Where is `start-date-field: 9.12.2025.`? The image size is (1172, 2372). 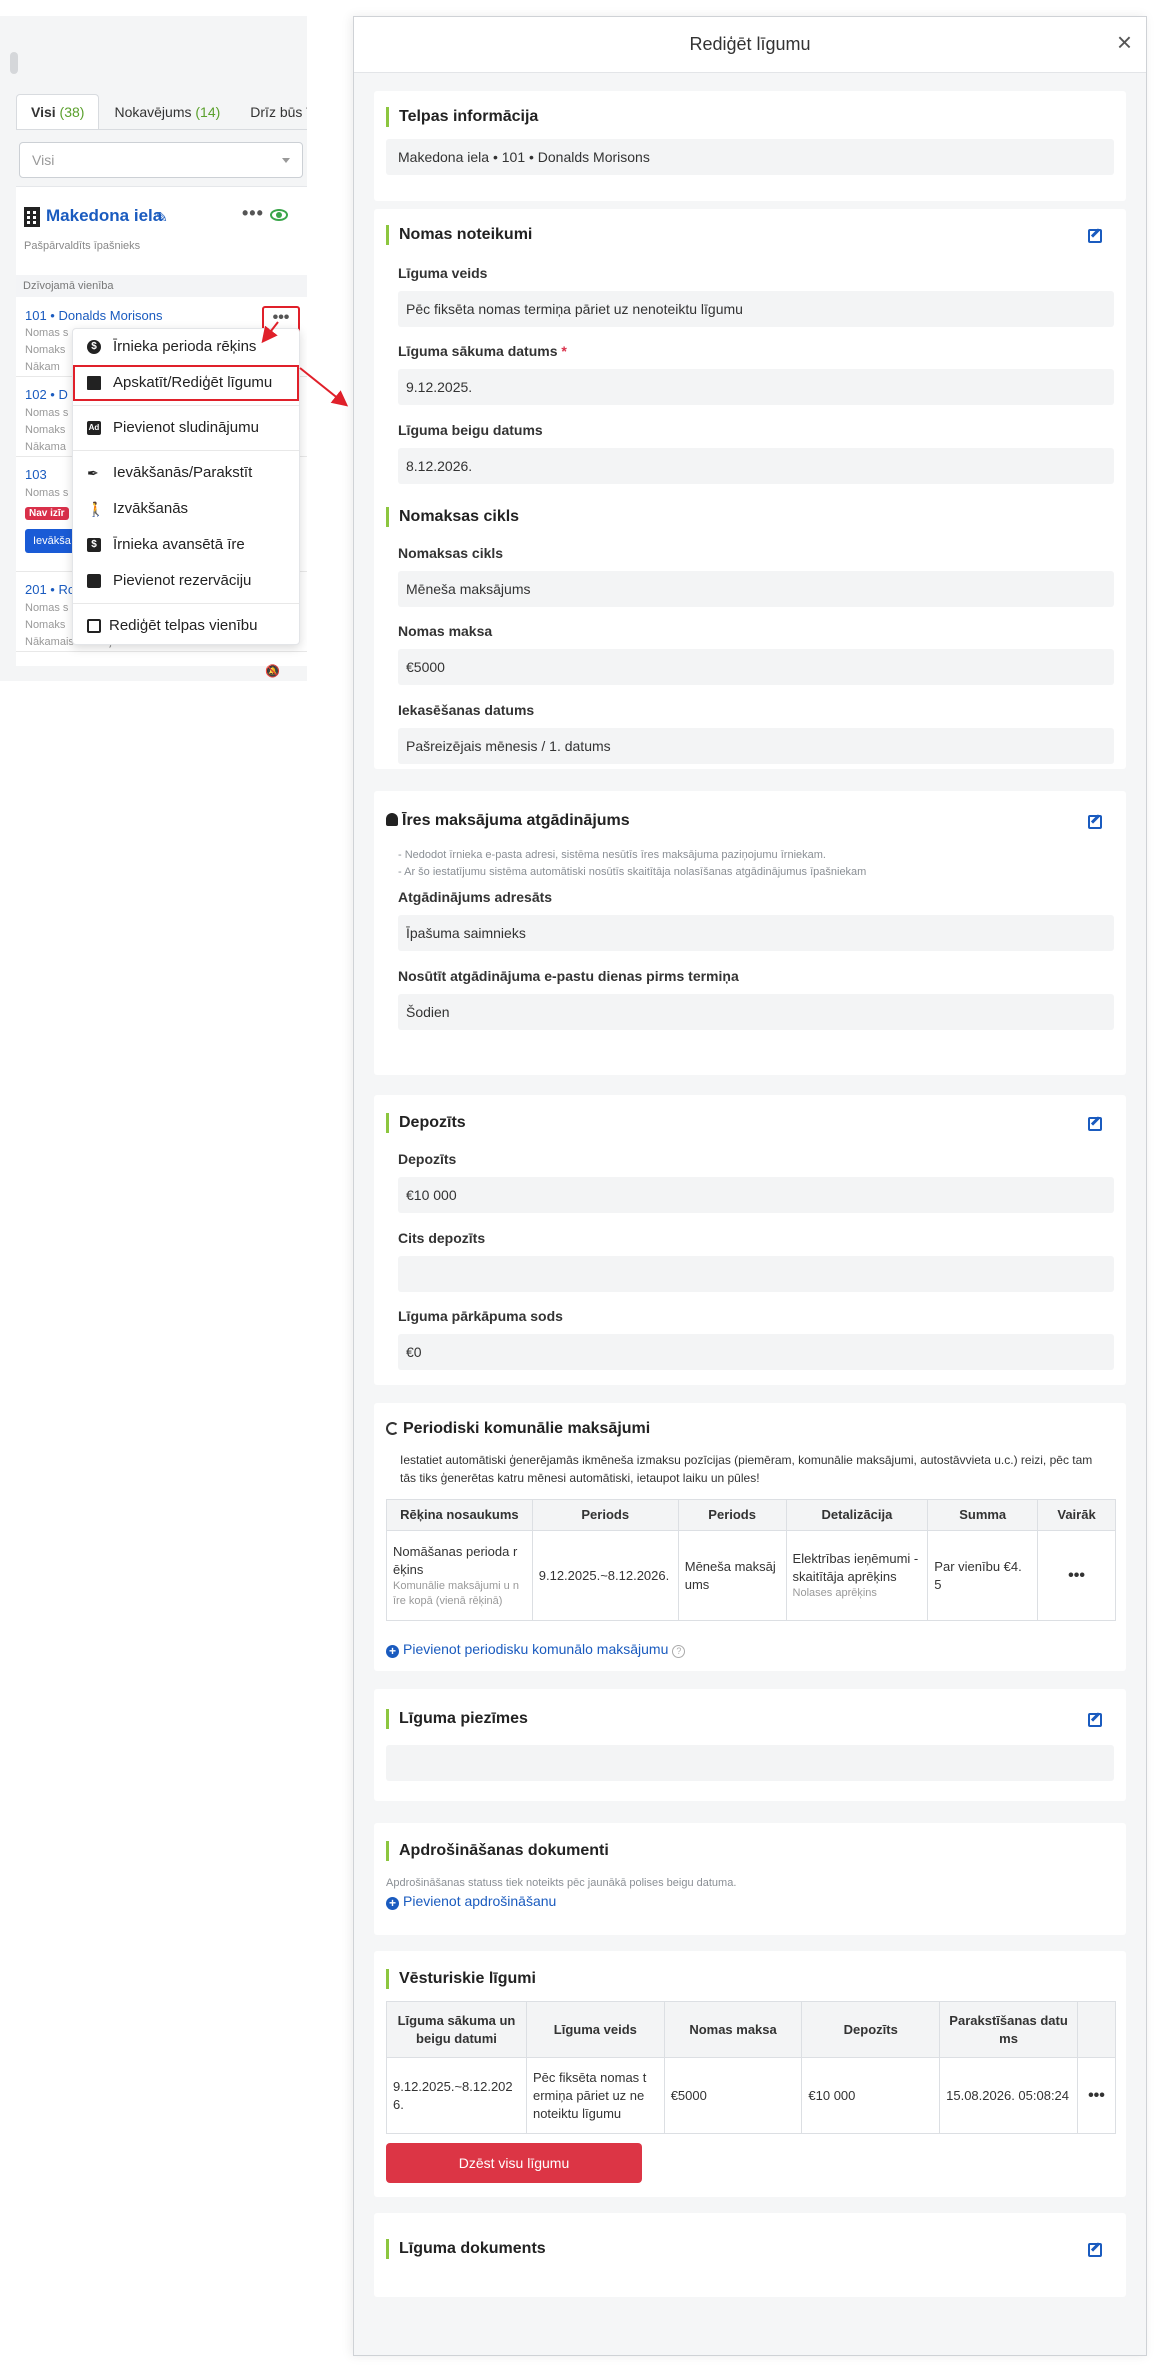 start-date-field: 9.12.2025. is located at coordinates (756, 387).